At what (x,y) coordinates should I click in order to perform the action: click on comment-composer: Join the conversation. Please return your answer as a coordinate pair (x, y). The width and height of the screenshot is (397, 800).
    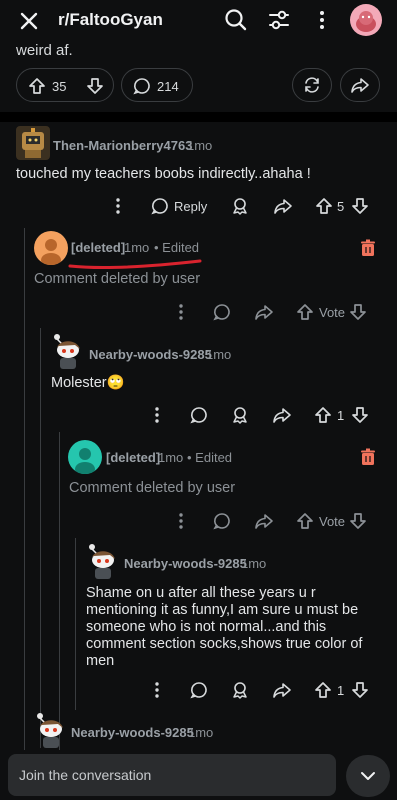
    Looking at the image, I should click on (172, 775).